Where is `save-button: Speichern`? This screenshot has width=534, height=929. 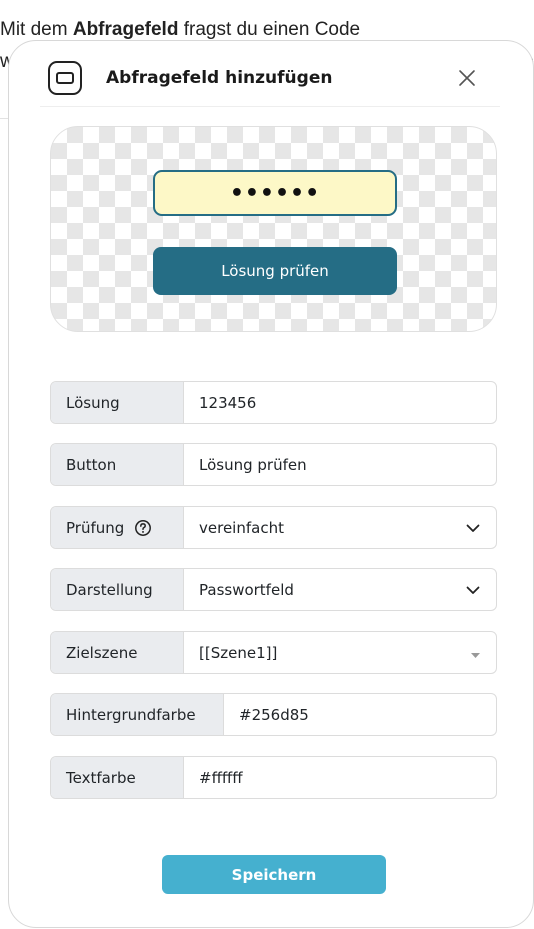
save-button: Speichern is located at coordinates (274, 874).